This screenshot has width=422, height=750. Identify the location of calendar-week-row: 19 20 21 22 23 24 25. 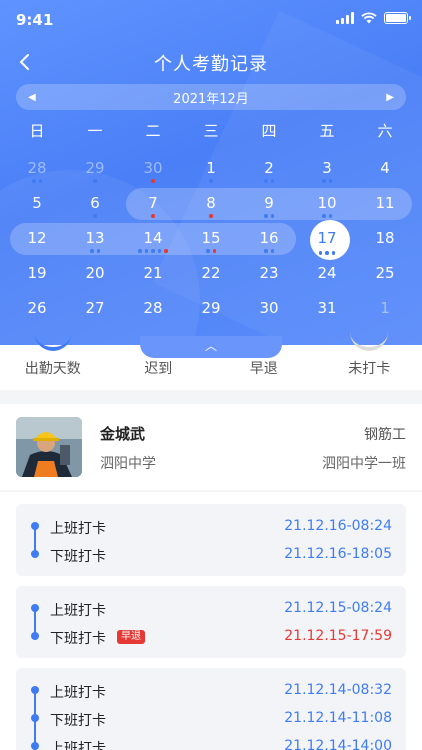
(211, 272).